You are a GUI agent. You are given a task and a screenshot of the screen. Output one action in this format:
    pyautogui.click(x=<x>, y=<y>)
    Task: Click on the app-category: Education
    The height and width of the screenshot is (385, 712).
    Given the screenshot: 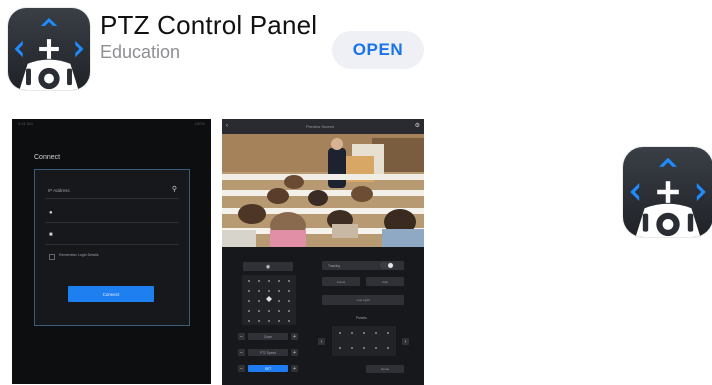 What is the action you would take?
    pyautogui.click(x=140, y=52)
    